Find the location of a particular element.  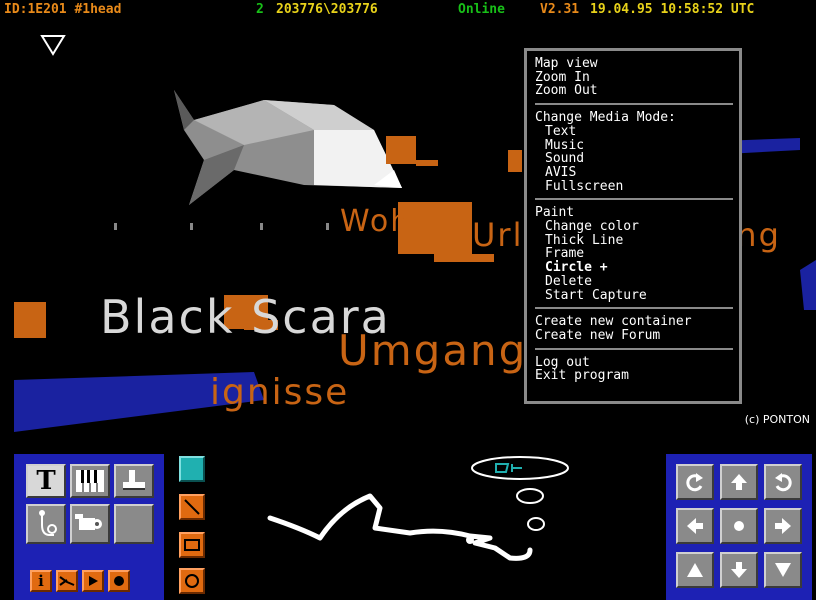

piano-icon is located at coordinates (90, 481).